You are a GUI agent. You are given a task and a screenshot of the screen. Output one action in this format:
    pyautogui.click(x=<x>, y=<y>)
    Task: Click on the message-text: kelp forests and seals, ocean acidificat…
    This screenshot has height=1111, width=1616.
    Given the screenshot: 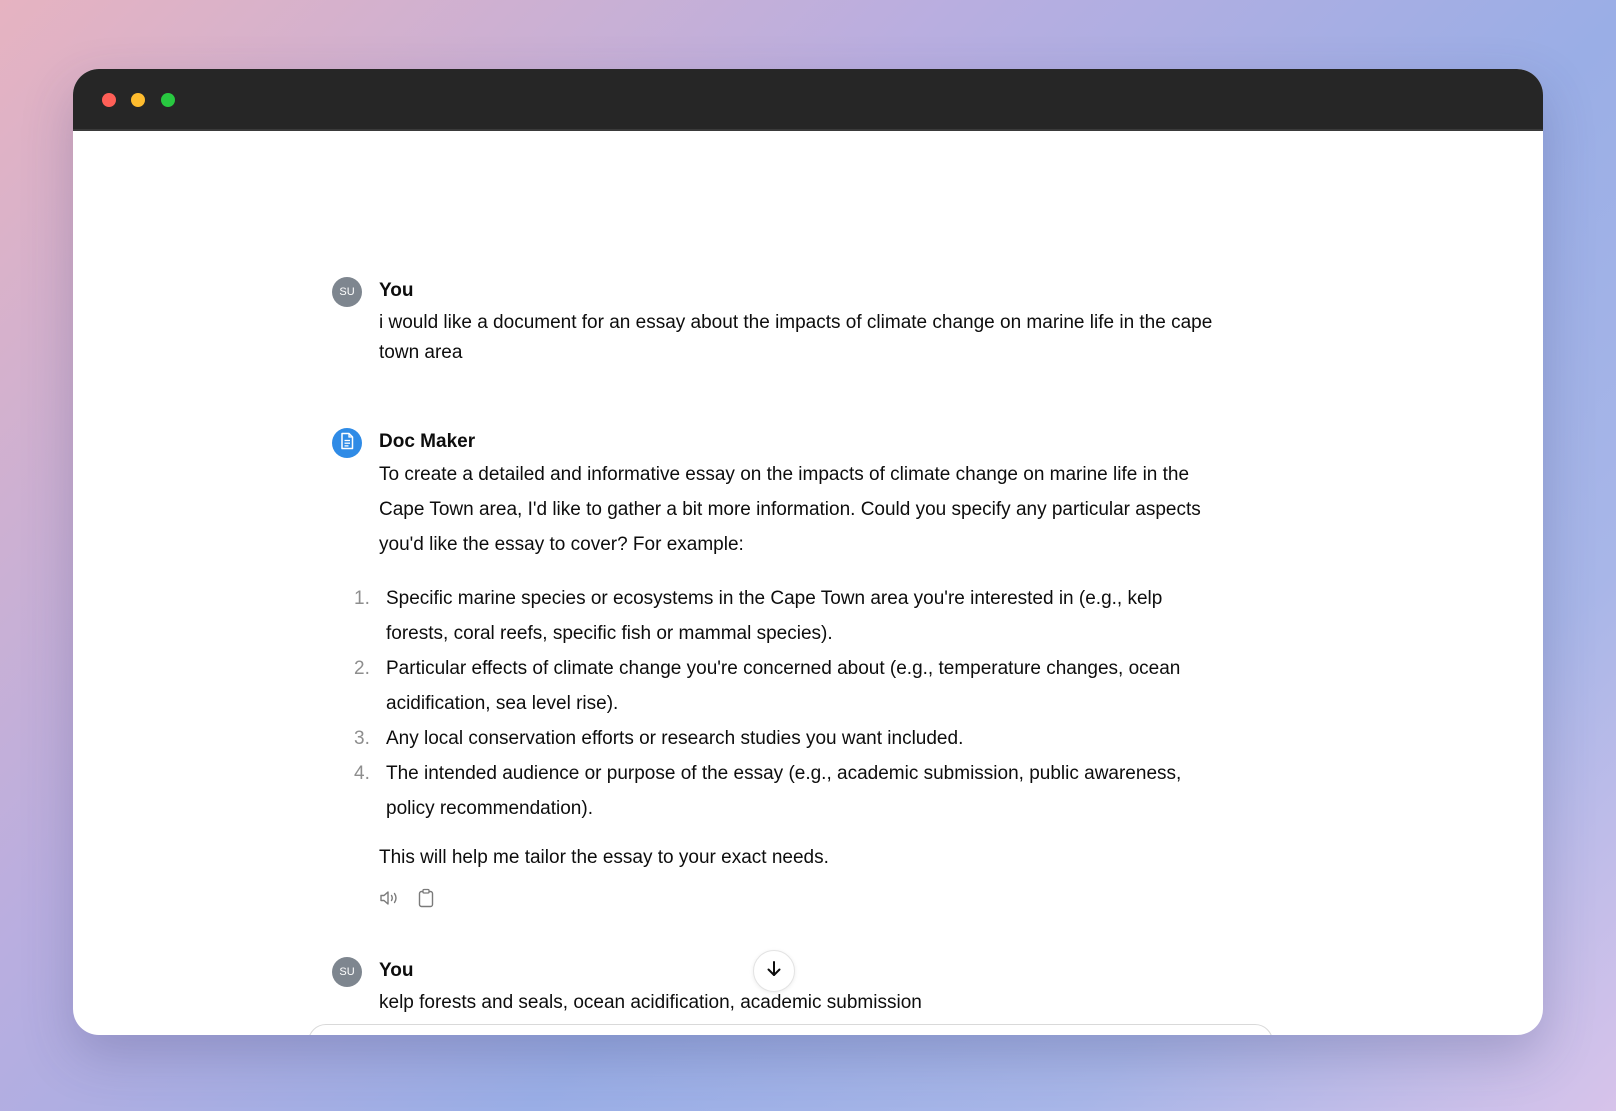 What is the action you would take?
    pyautogui.click(x=650, y=1002)
    